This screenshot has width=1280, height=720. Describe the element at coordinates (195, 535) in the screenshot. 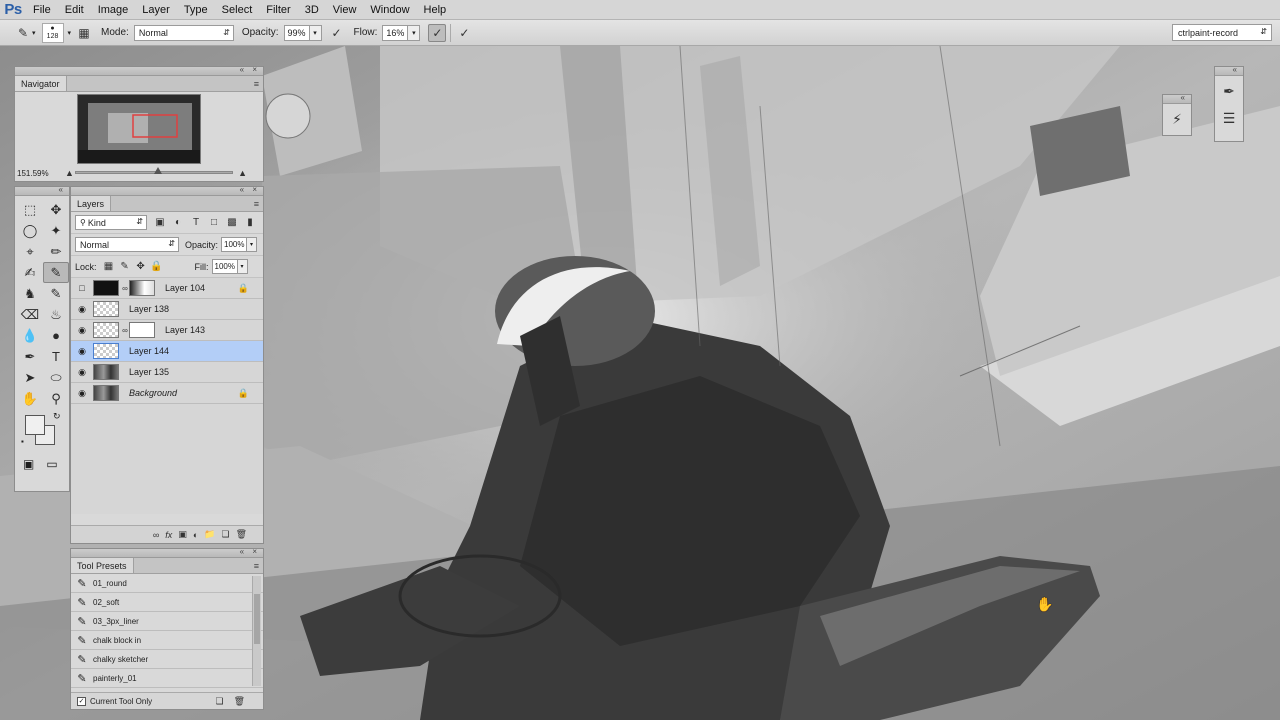

I see `adjustment-layer-icon: ◐` at that location.